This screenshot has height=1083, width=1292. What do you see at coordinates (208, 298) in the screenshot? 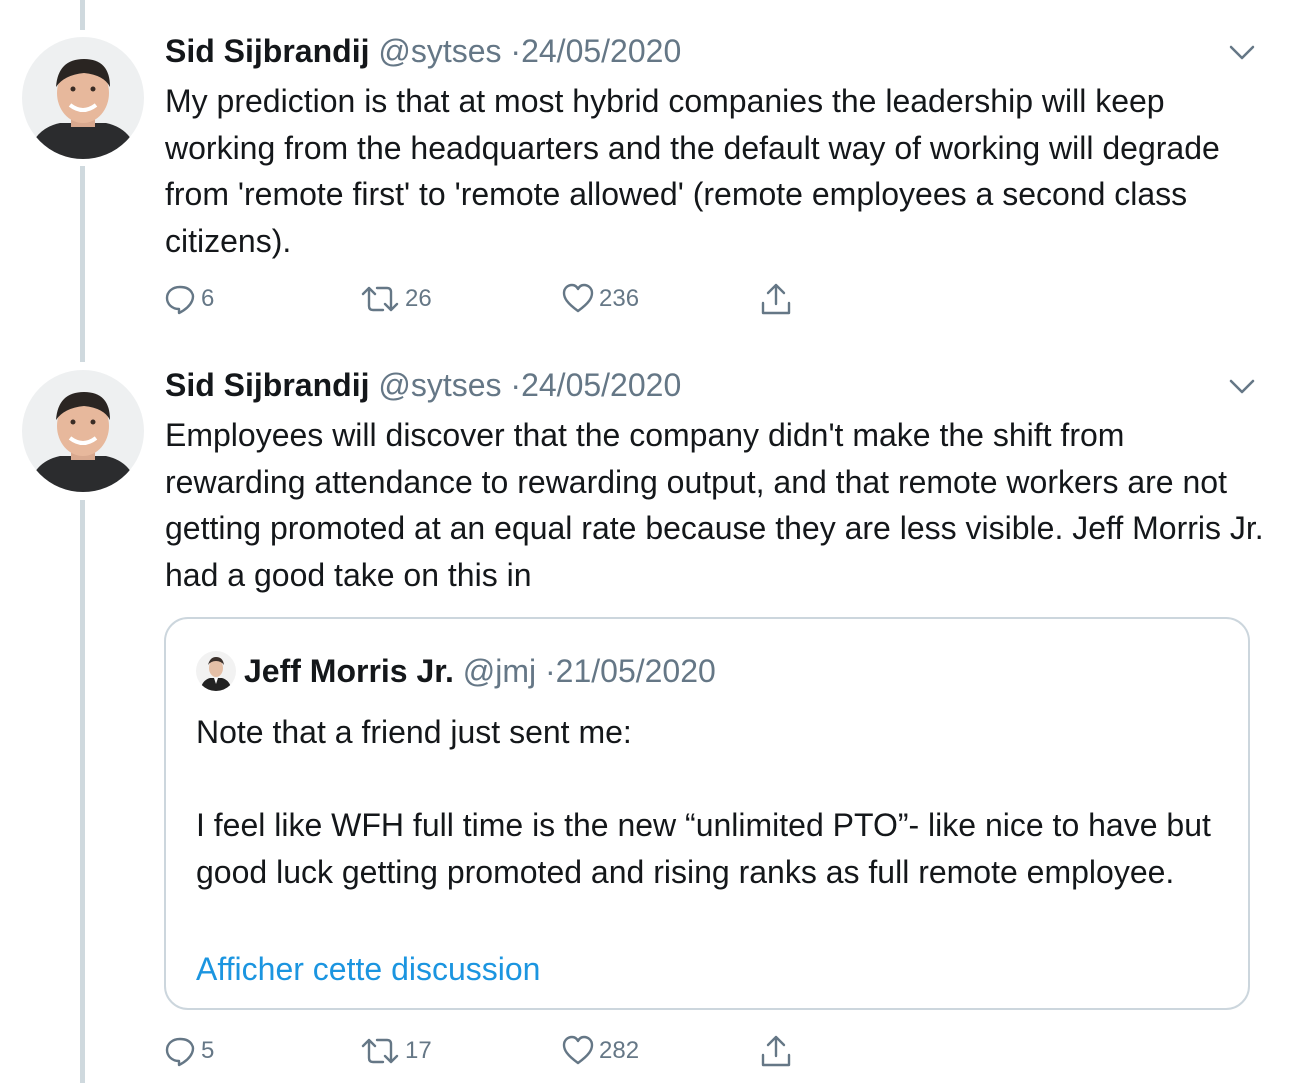
I see `reply-count: 6` at bounding box center [208, 298].